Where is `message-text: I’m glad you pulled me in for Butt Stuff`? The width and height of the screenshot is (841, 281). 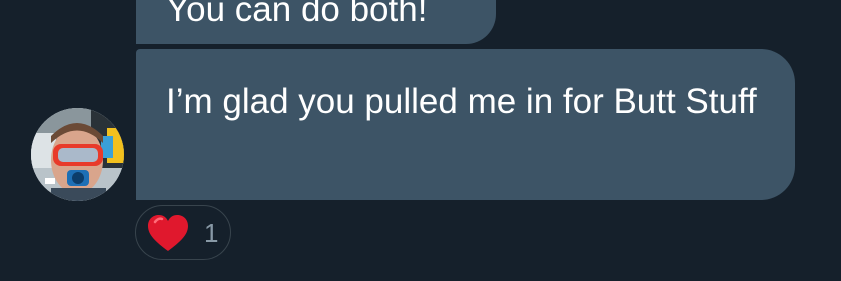
message-text: I’m glad you pulled me in for Butt Stuff is located at coordinates (461, 101).